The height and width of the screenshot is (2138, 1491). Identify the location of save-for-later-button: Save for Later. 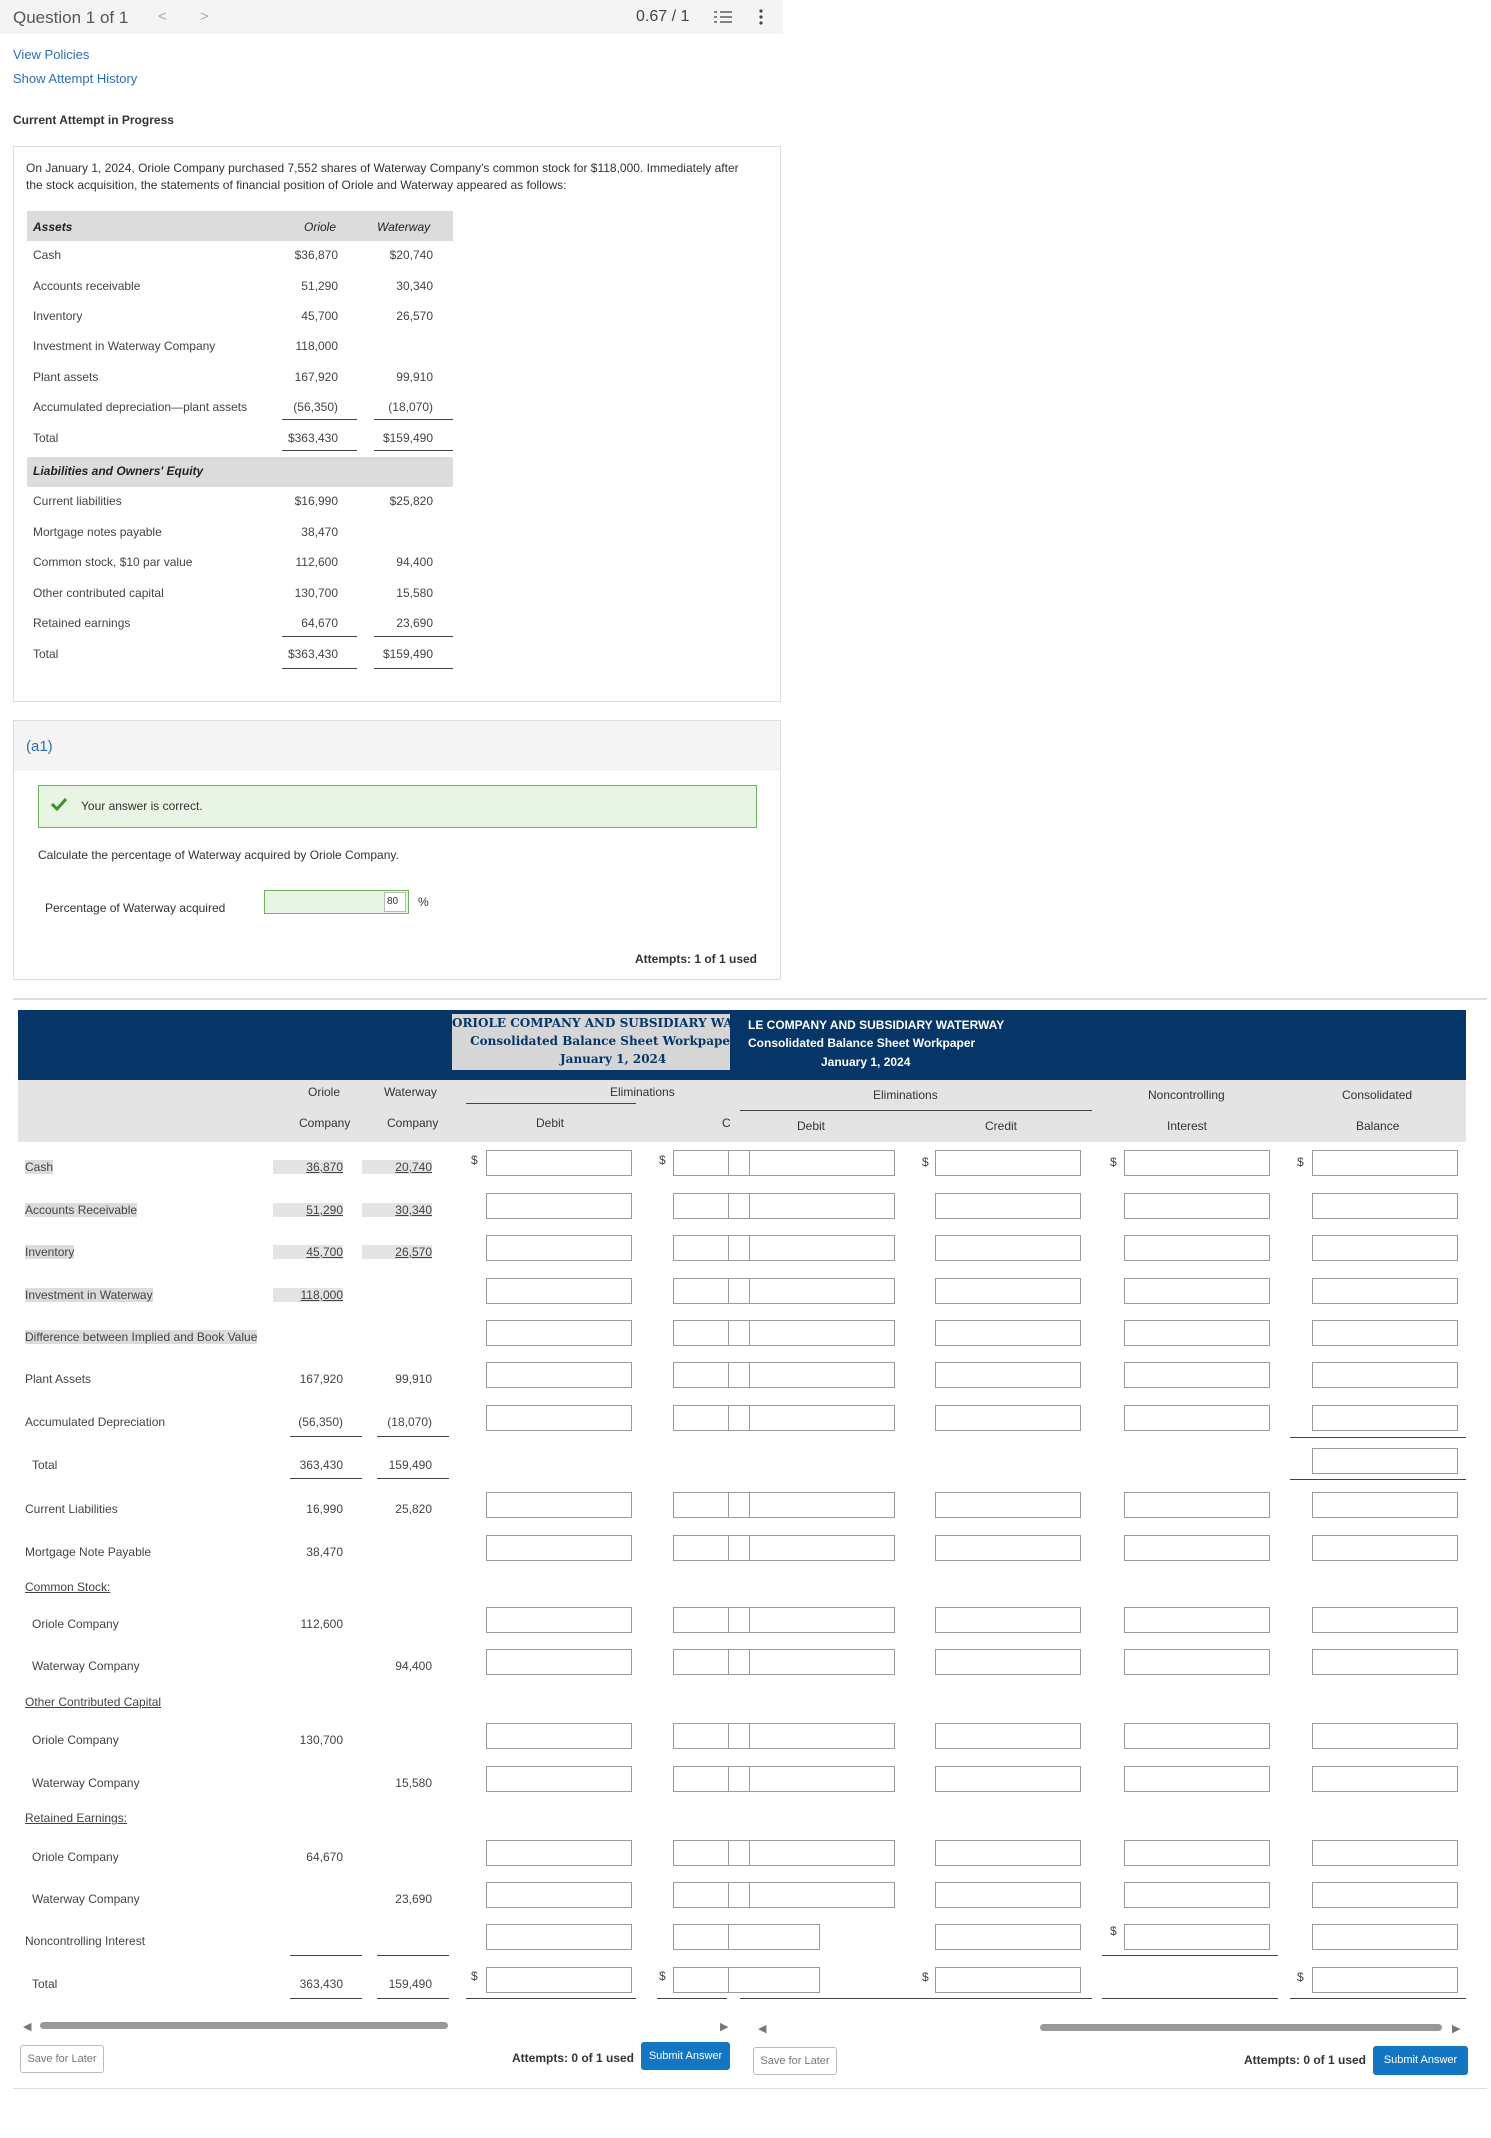
(62, 2059).